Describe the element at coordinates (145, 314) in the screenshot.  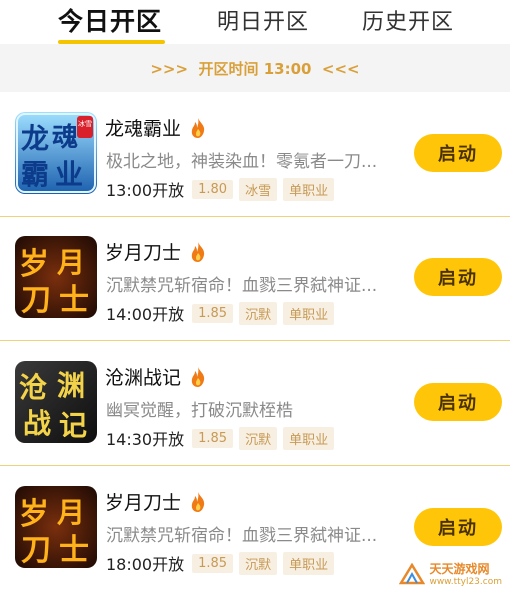
I see `open-time: 14:00开放` at that location.